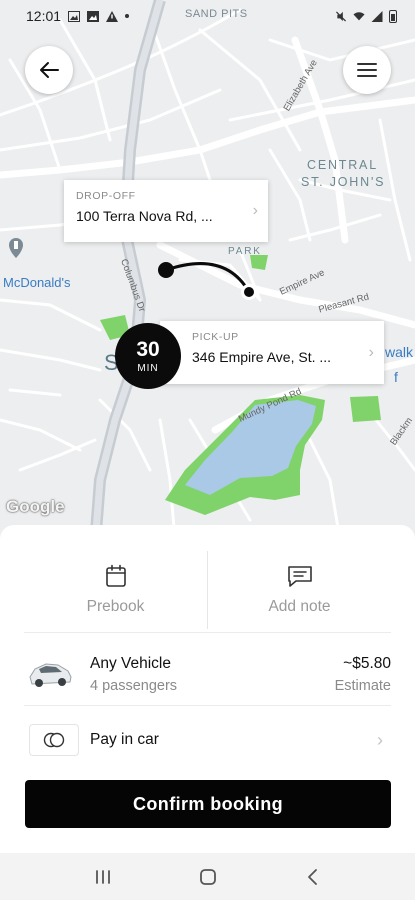  I want to click on system-nav-bar, so click(207, 876).